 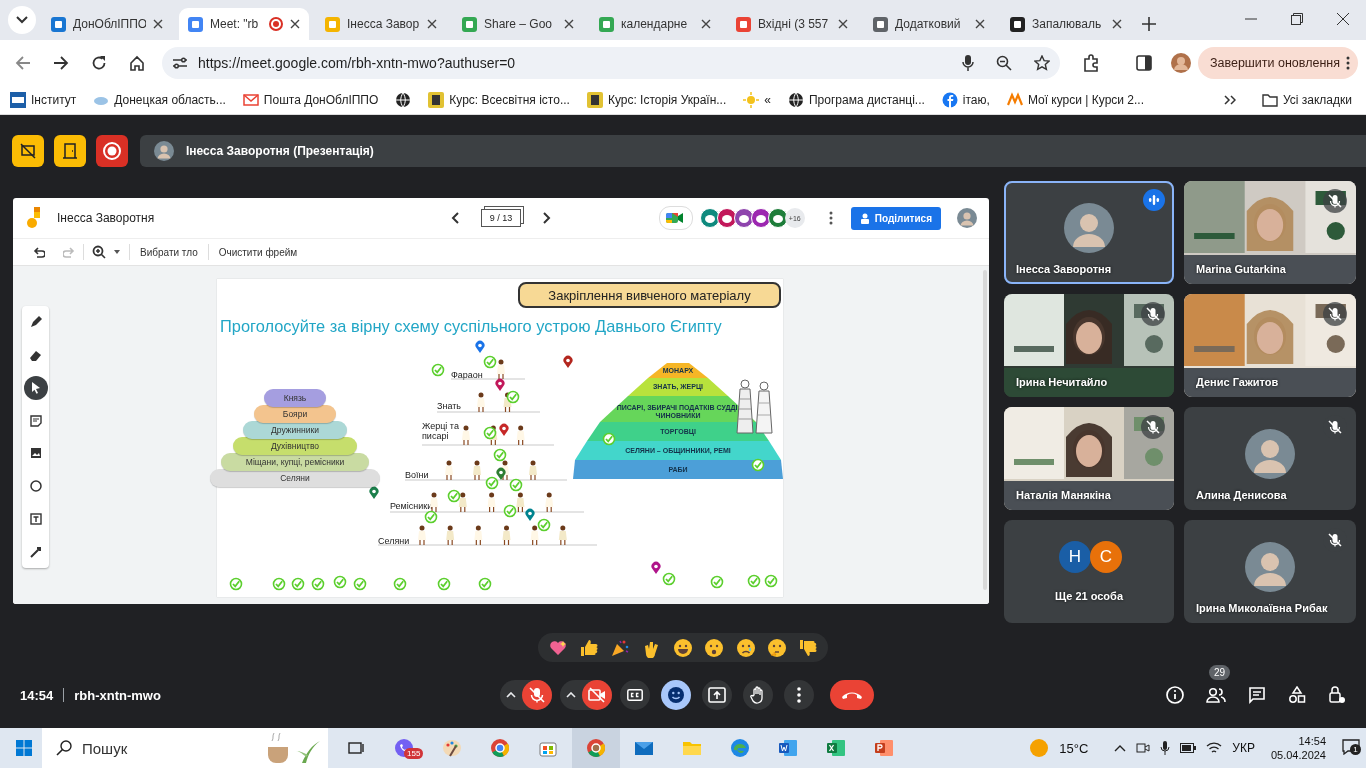 I want to click on thumbs-down-icon, so click(x=808, y=647).